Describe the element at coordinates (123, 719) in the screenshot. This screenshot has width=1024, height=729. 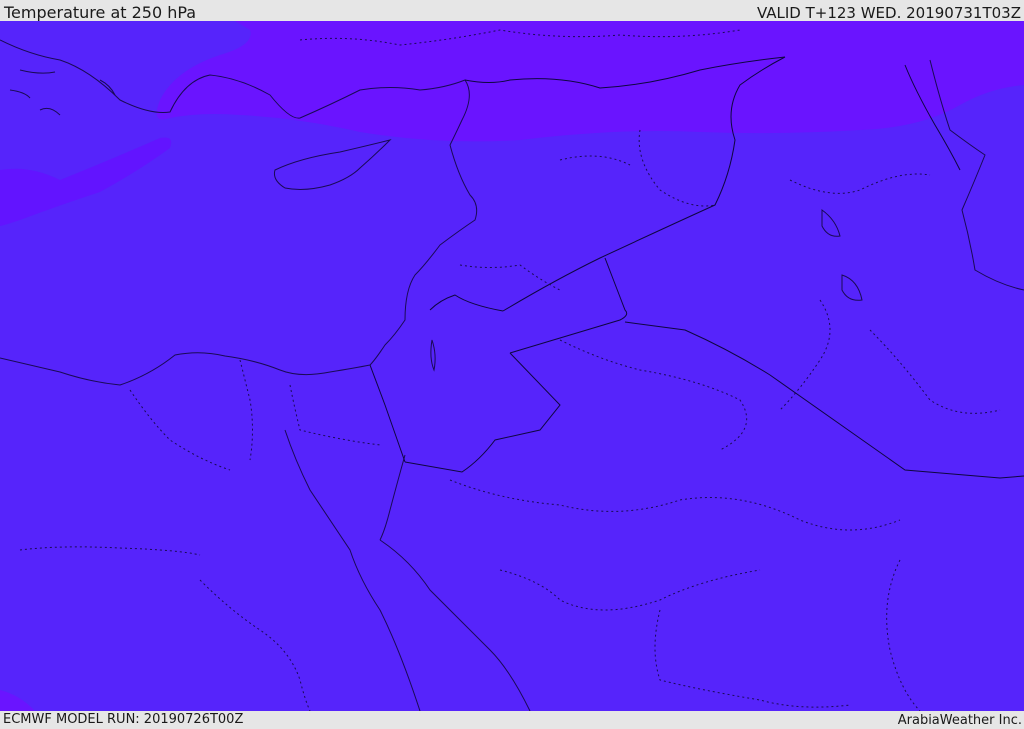
I see `model-run-label: ECMWF MODEL RUN: 20190726T00Z` at that location.